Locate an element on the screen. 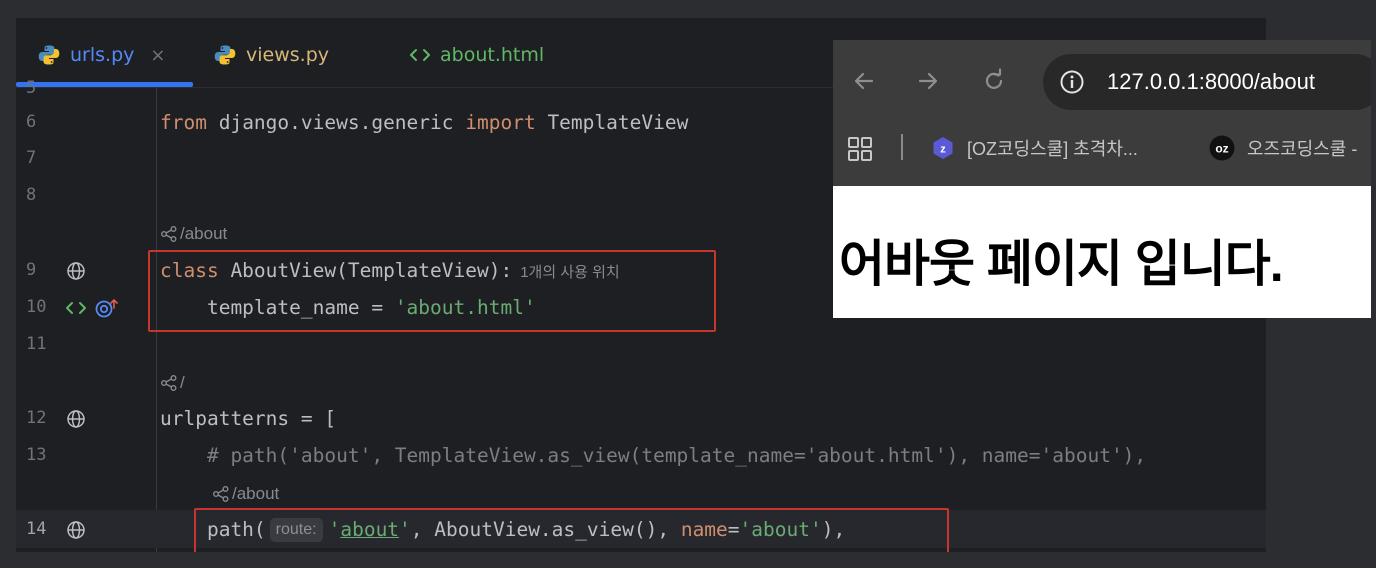  site-info-icon is located at coordinates (1072, 82).